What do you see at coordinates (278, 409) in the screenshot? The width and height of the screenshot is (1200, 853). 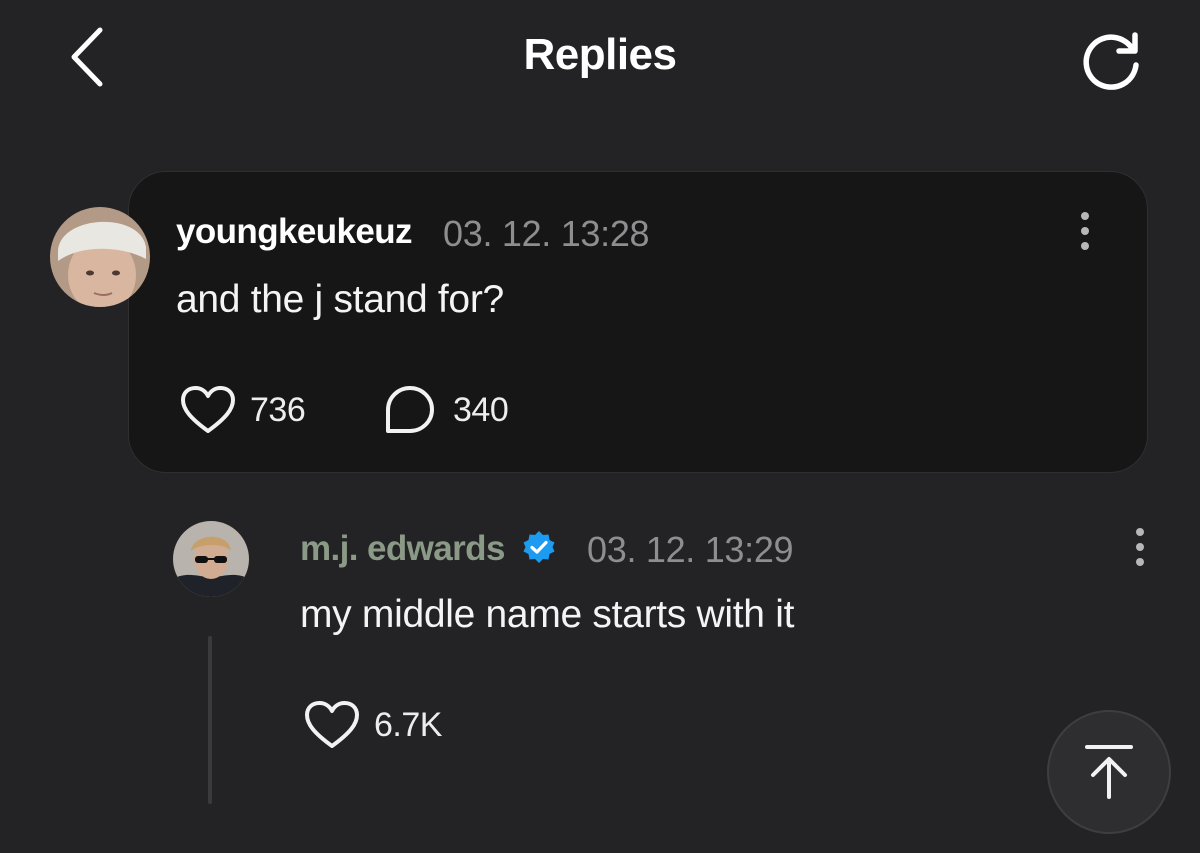 I see `like-count: 736` at bounding box center [278, 409].